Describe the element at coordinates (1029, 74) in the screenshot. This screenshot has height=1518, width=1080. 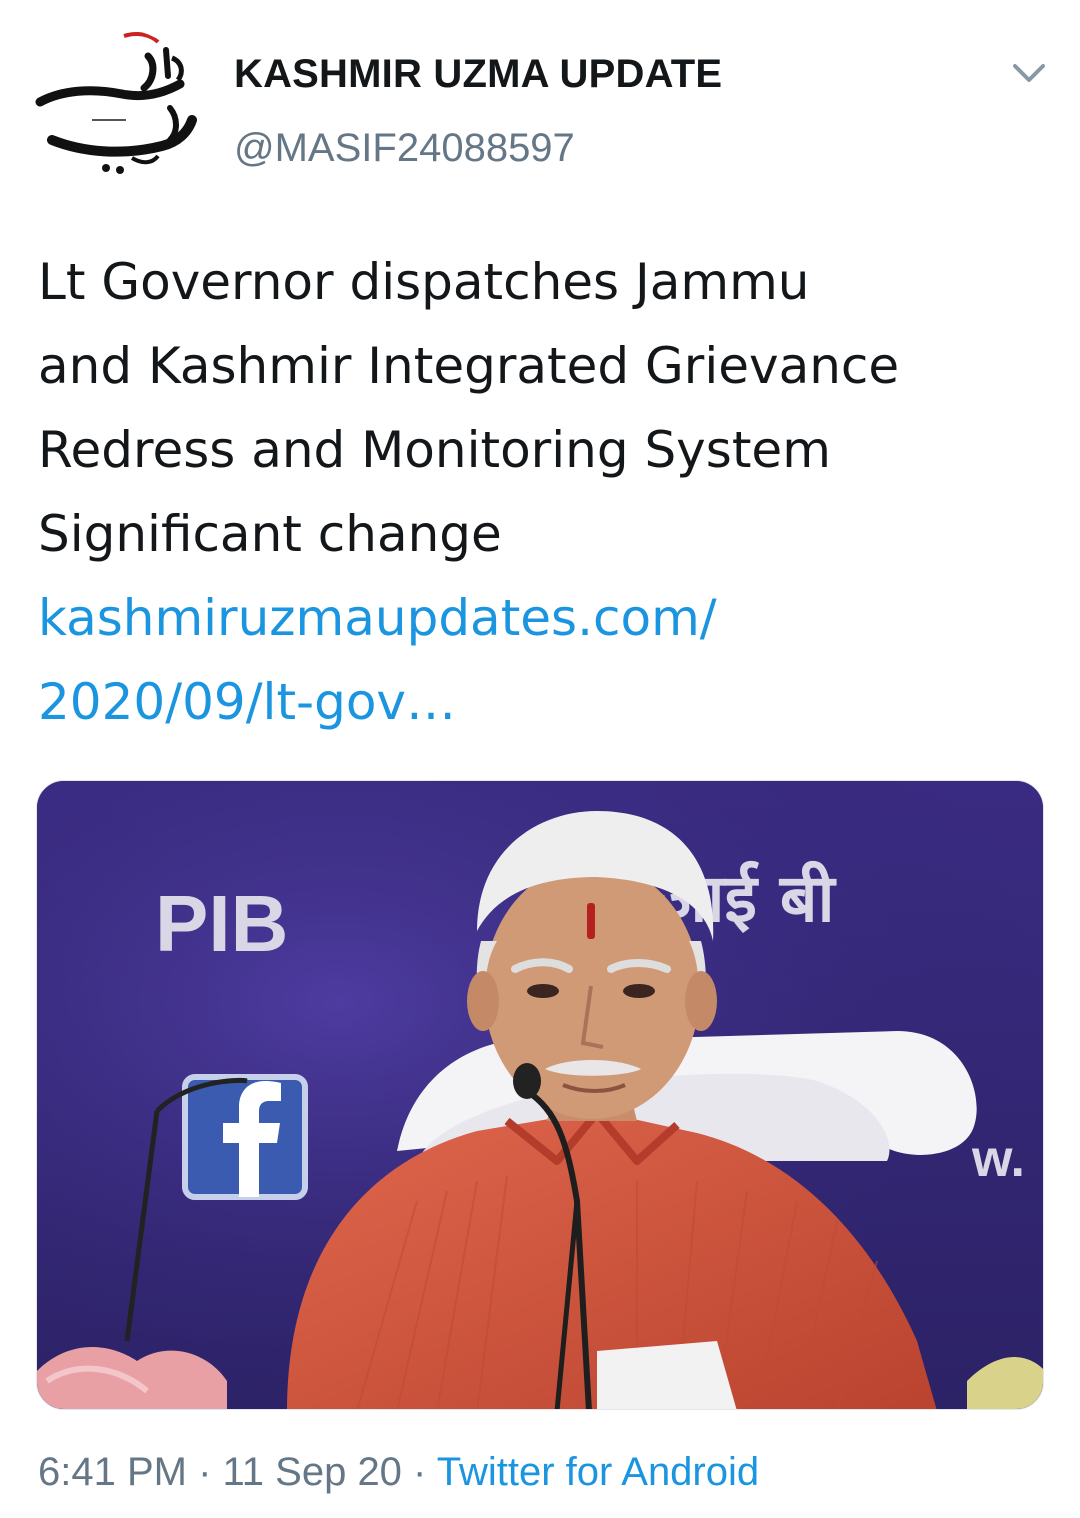
I see `chevron-down-icon` at that location.